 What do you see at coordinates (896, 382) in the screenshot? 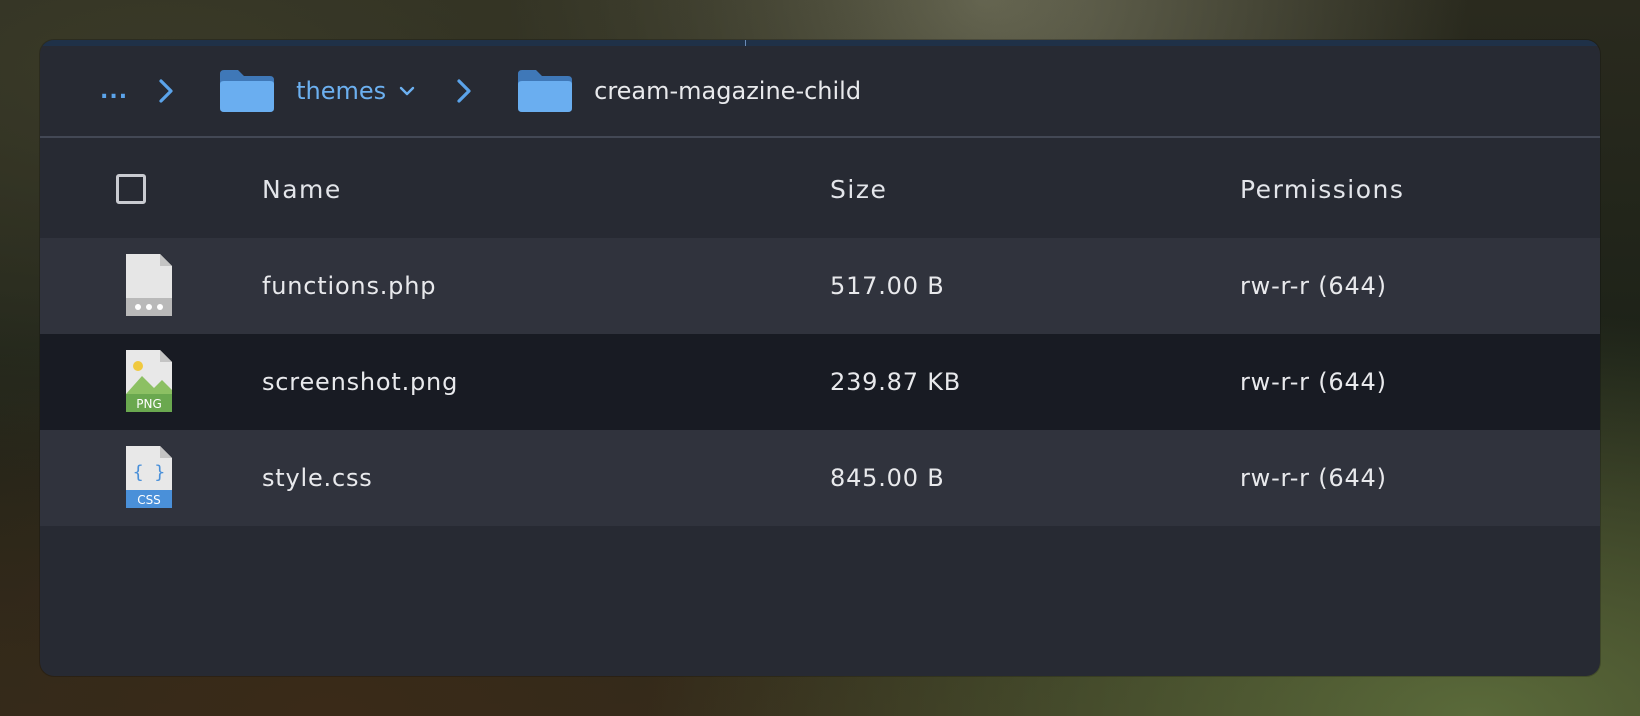
I see `file-size: 239.87 KB` at bounding box center [896, 382].